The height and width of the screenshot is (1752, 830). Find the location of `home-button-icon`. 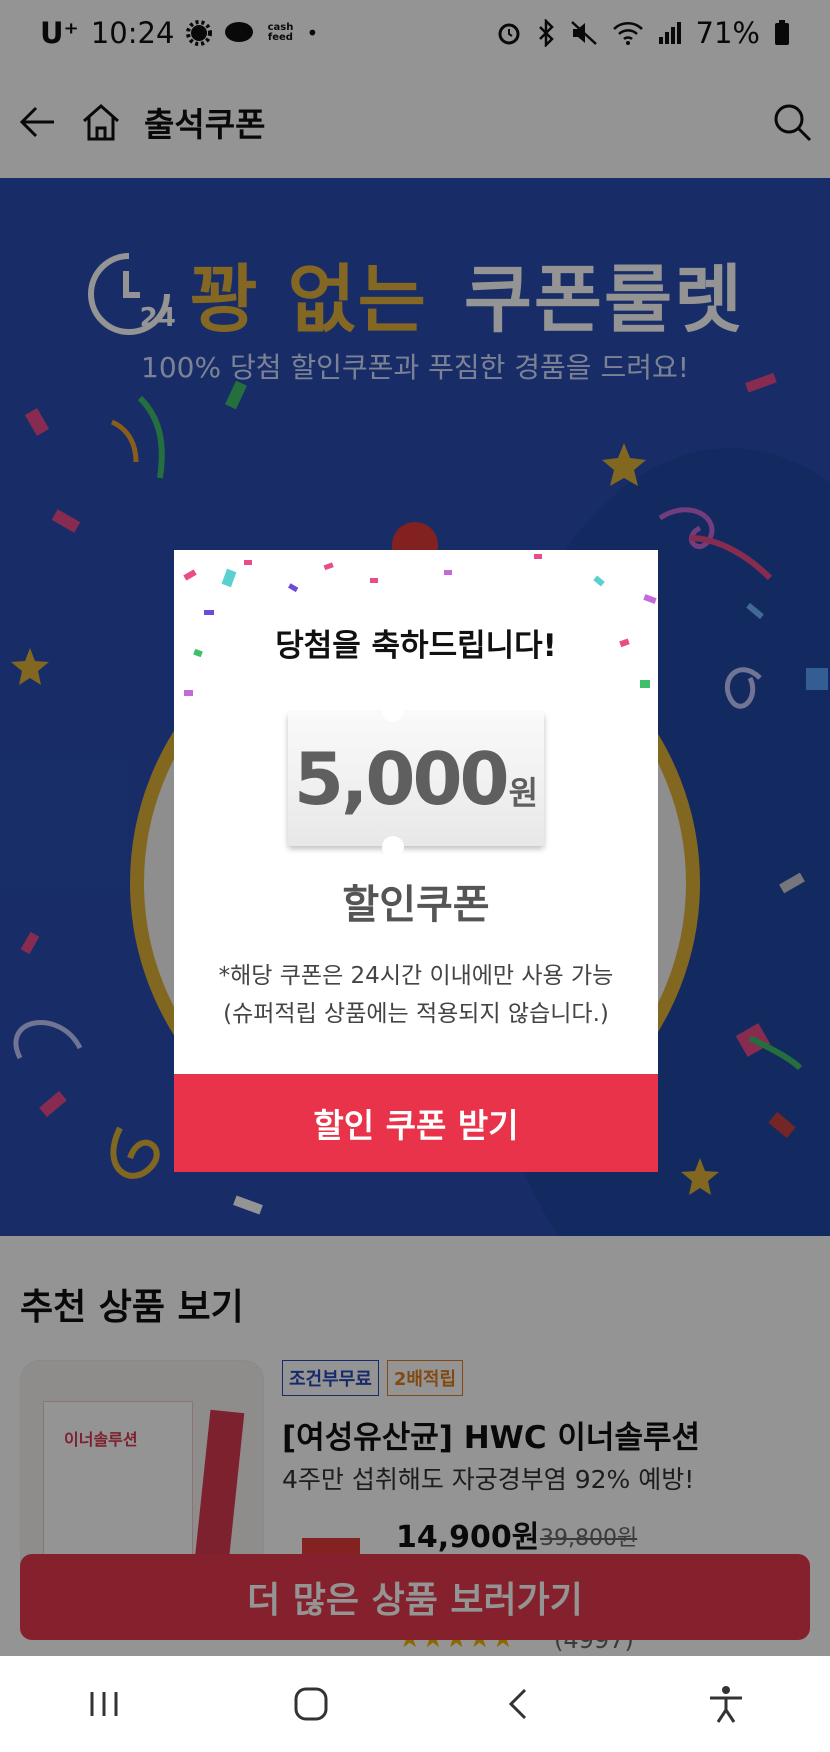

home-button-icon is located at coordinates (311, 1704).